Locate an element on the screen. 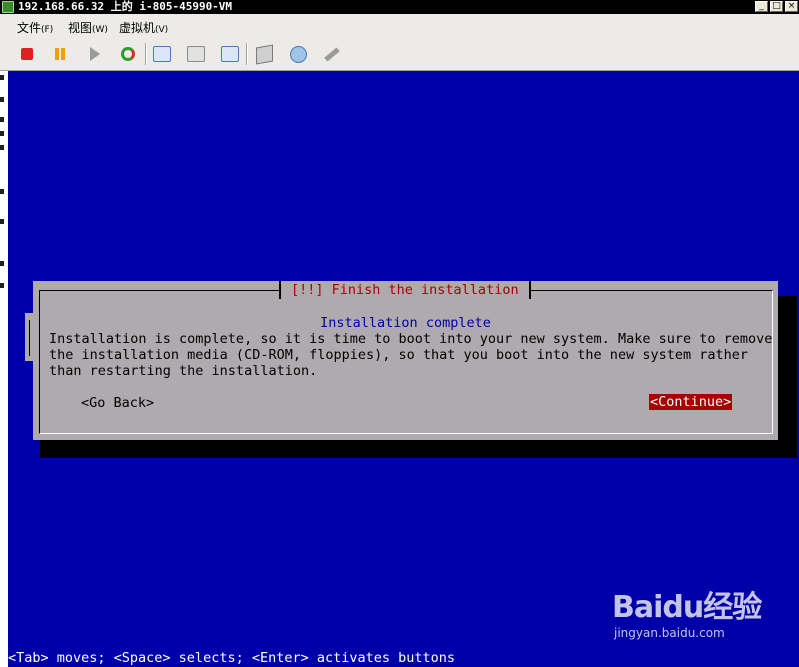  dialog-message-line: than restarting the installation. is located at coordinates (183, 371).